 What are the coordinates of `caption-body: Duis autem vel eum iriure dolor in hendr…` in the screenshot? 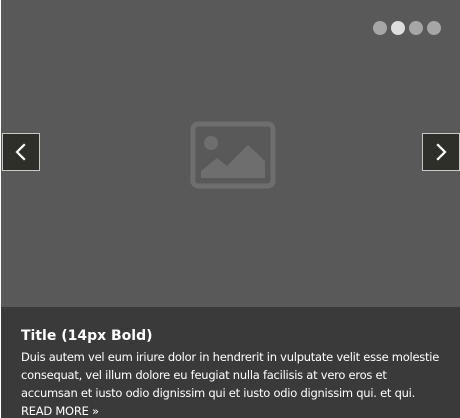 It's located at (230, 375).